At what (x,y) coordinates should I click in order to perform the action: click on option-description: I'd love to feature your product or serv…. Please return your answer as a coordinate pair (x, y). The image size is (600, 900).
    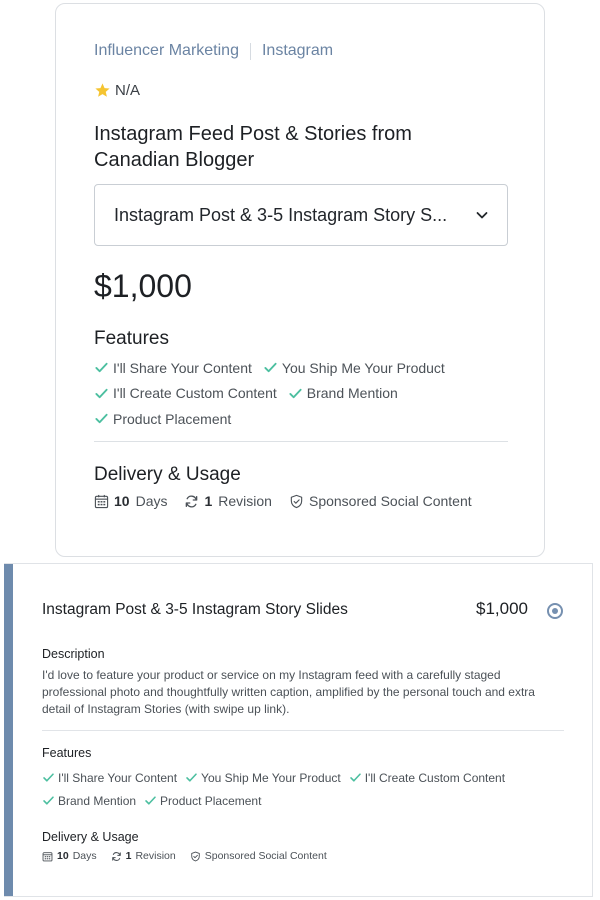
    Looking at the image, I should click on (288, 692).